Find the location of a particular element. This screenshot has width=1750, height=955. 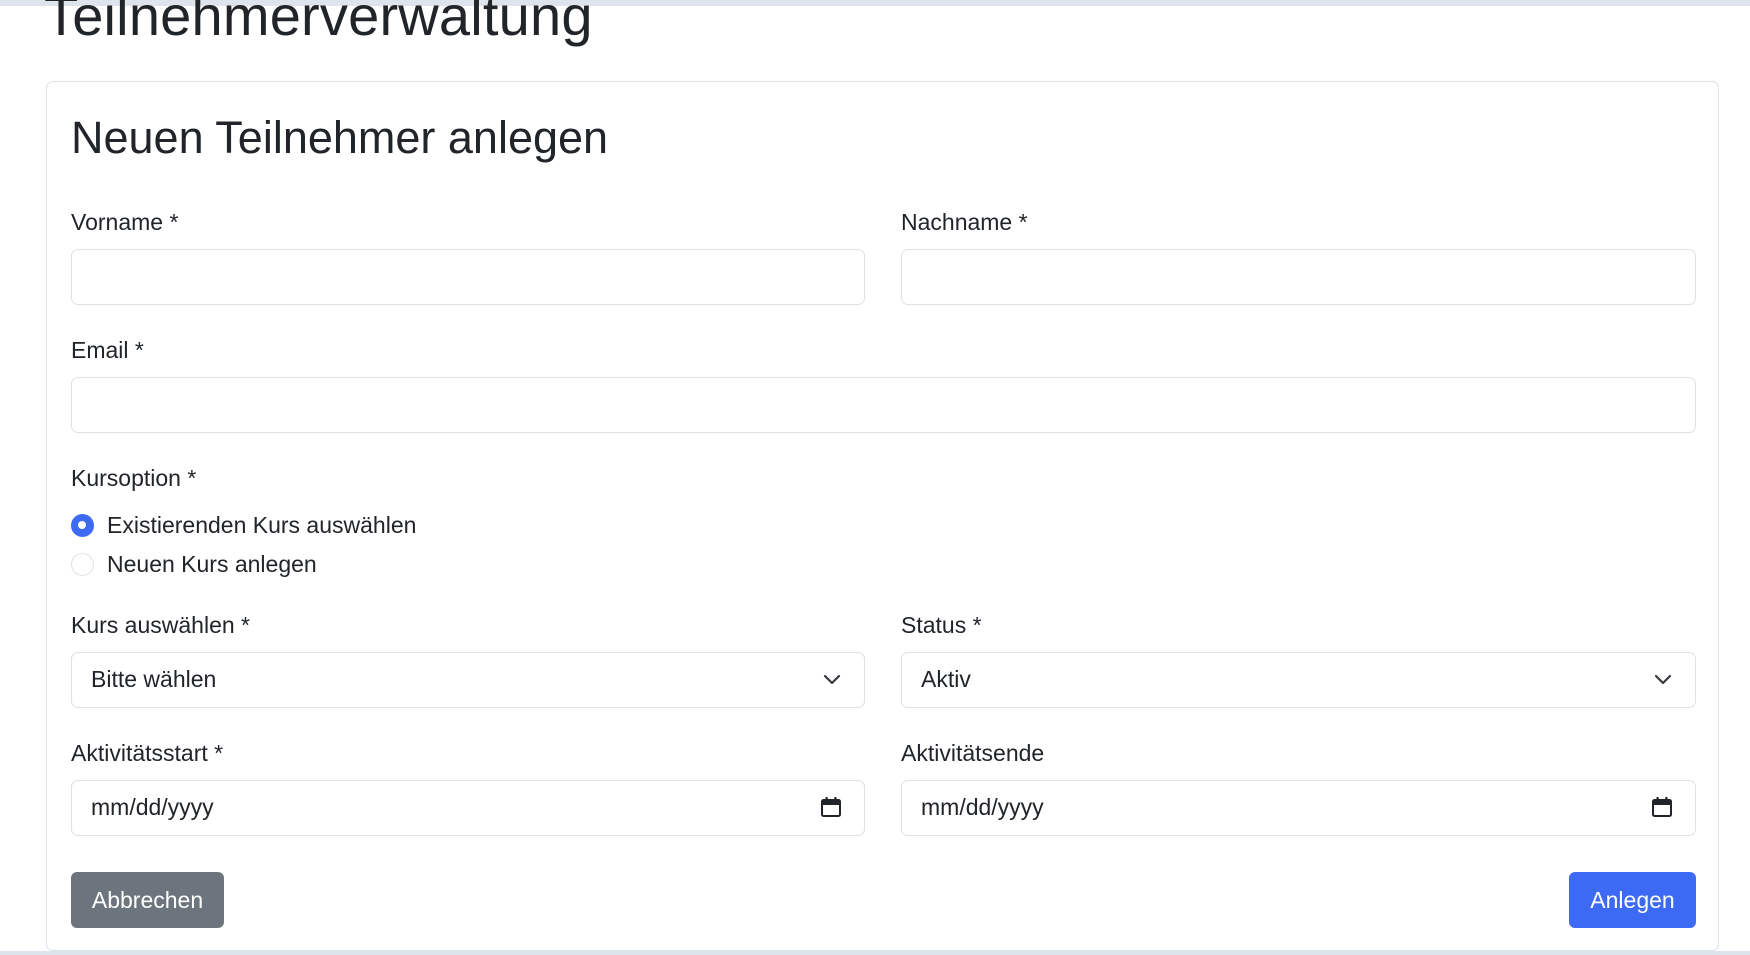

aktivitaetsstart-value: mm/dd/yyyy is located at coordinates (152, 807).